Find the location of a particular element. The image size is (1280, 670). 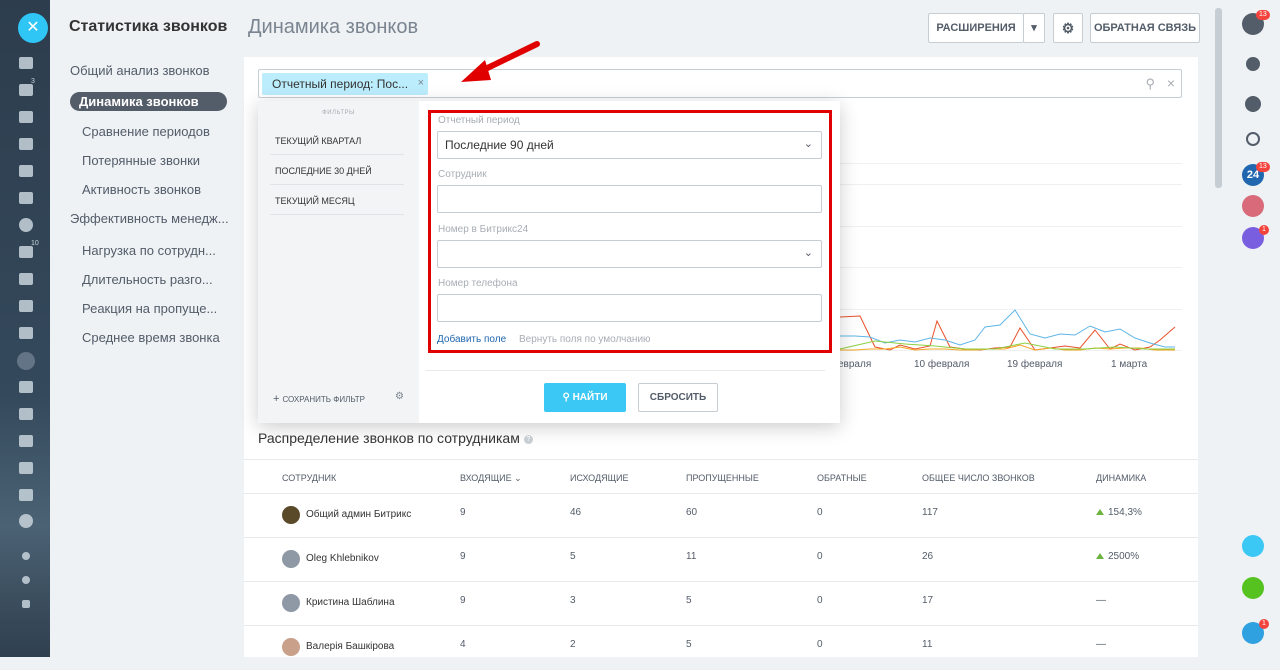

extensions-dropdown-button: ▾ is located at coordinates (1034, 28).